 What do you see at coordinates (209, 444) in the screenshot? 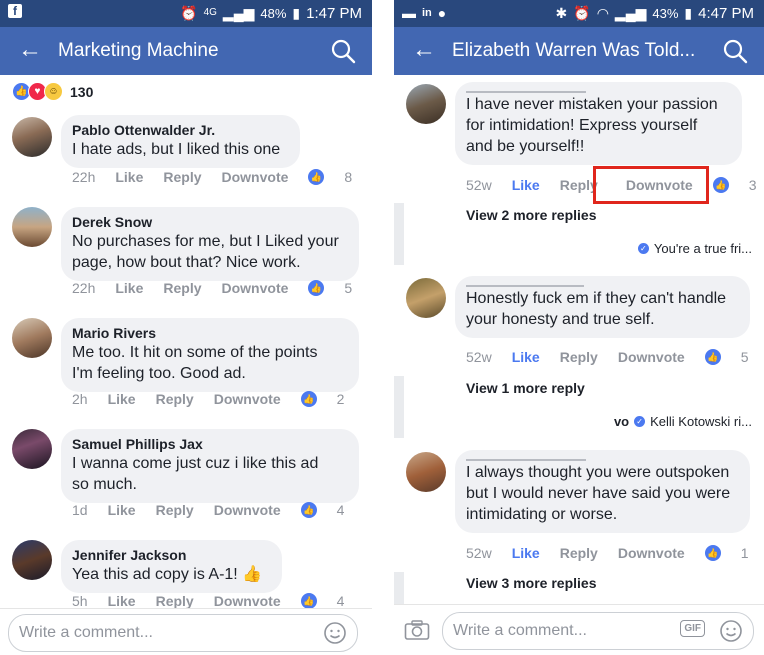
I see `commenter-name: Samuel Phillips Jax` at bounding box center [209, 444].